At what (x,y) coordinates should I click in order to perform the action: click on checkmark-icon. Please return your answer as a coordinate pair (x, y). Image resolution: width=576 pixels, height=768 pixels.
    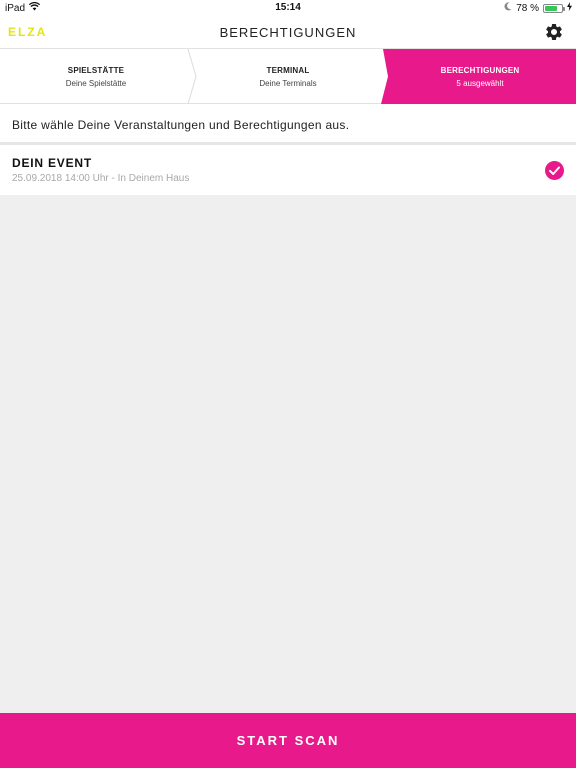
    Looking at the image, I should click on (554, 170).